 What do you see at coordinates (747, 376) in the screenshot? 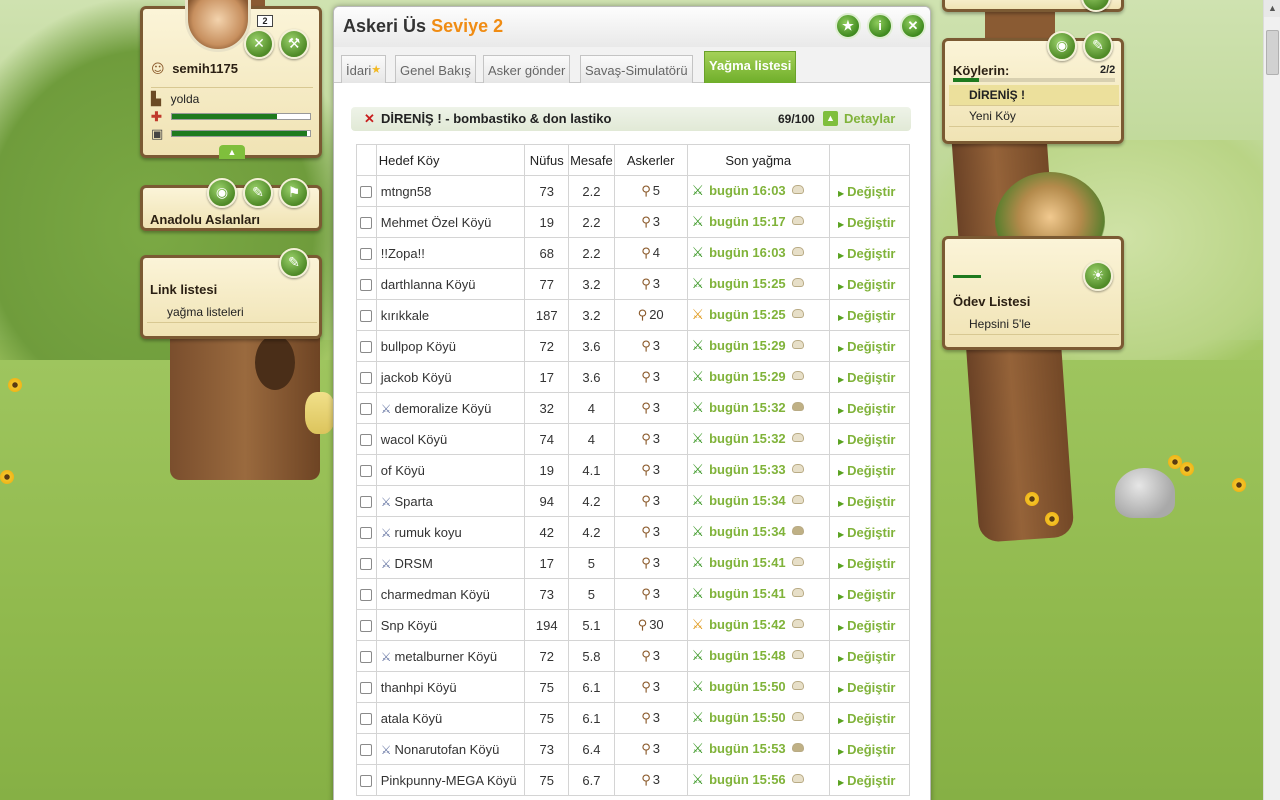
I see `last-raid-time: bugün 15:29` at bounding box center [747, 376].